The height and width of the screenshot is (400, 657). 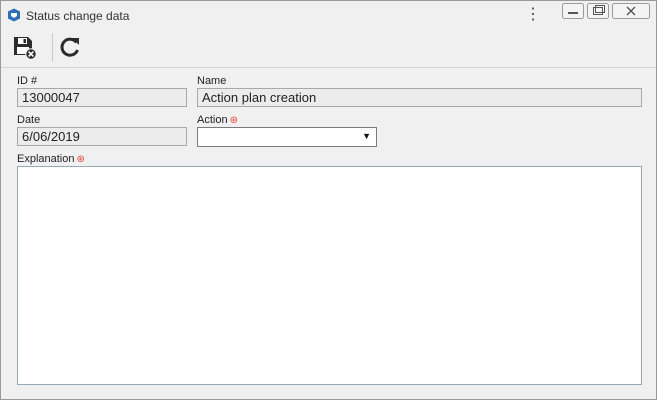 I want to click on minimize-icon, so click(x=573, y=11).